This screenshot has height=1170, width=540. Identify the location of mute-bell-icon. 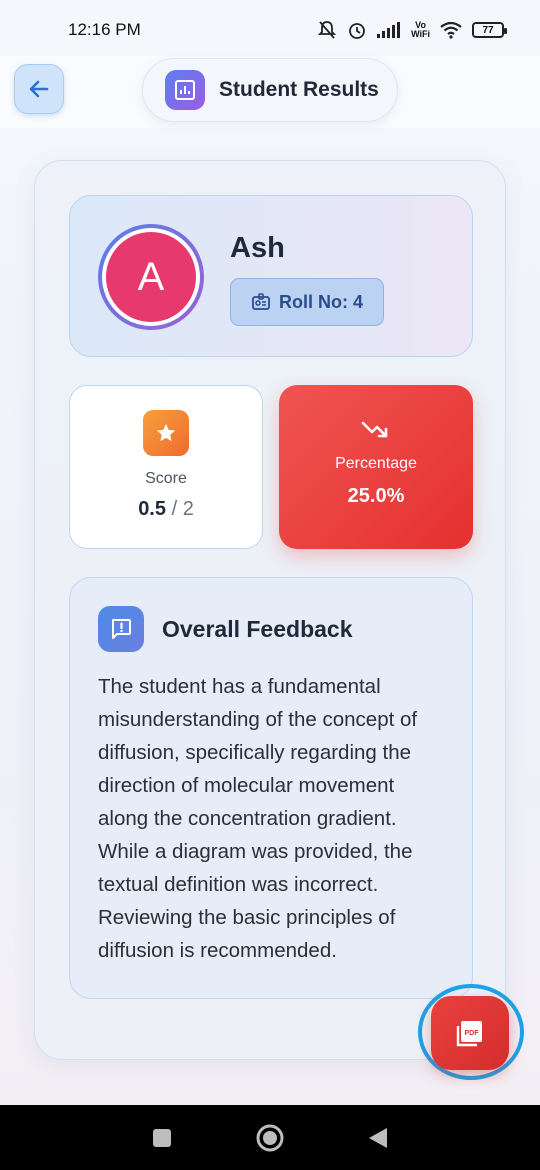
(327, 30).